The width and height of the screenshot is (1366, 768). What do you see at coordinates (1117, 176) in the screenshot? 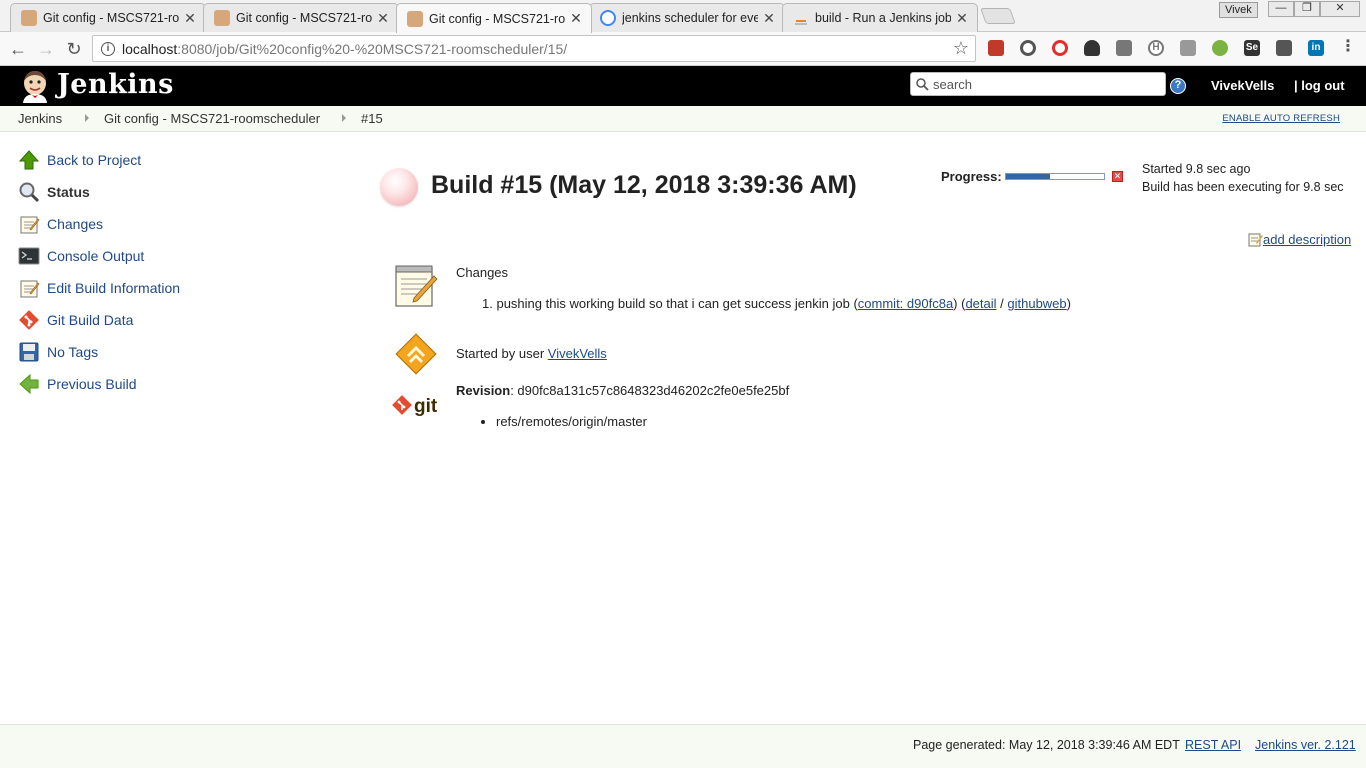
I see `stop-build-icon: ✕` at bounding box center [1117, 176].